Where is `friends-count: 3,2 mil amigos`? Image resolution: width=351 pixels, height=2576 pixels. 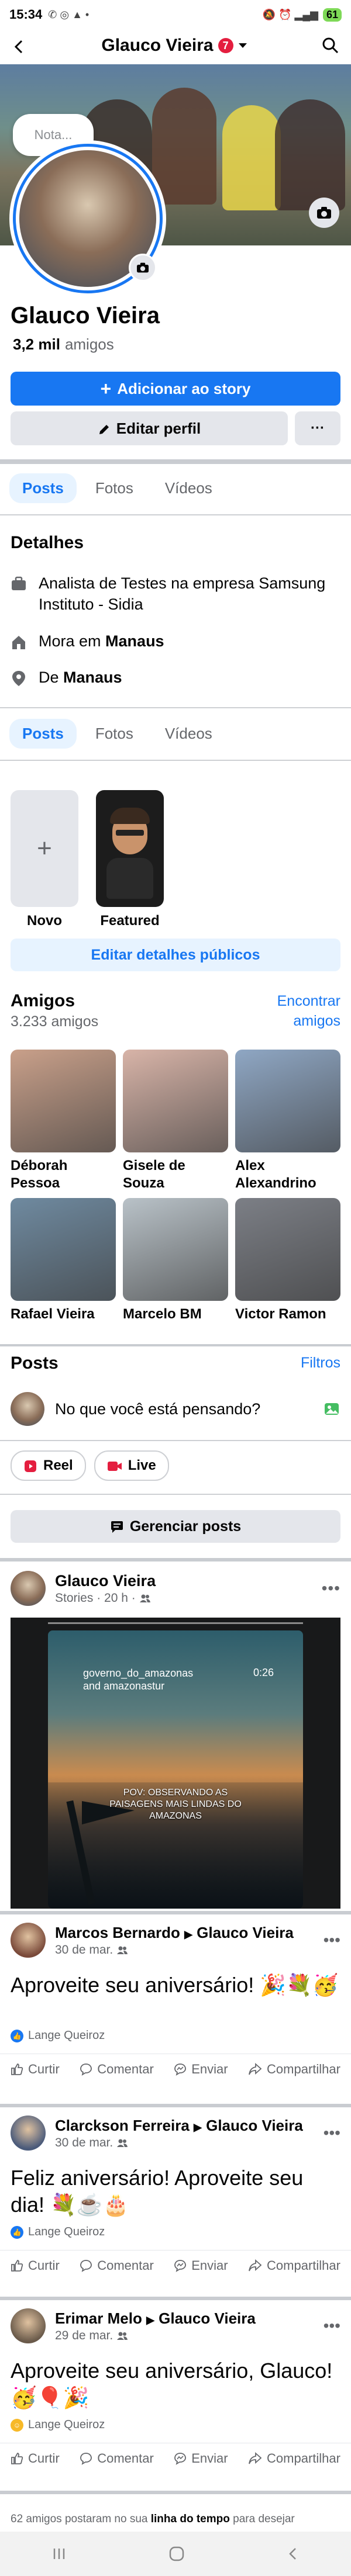
friends-count: 3,2 mil amigos is located at coordinates (63, 344).